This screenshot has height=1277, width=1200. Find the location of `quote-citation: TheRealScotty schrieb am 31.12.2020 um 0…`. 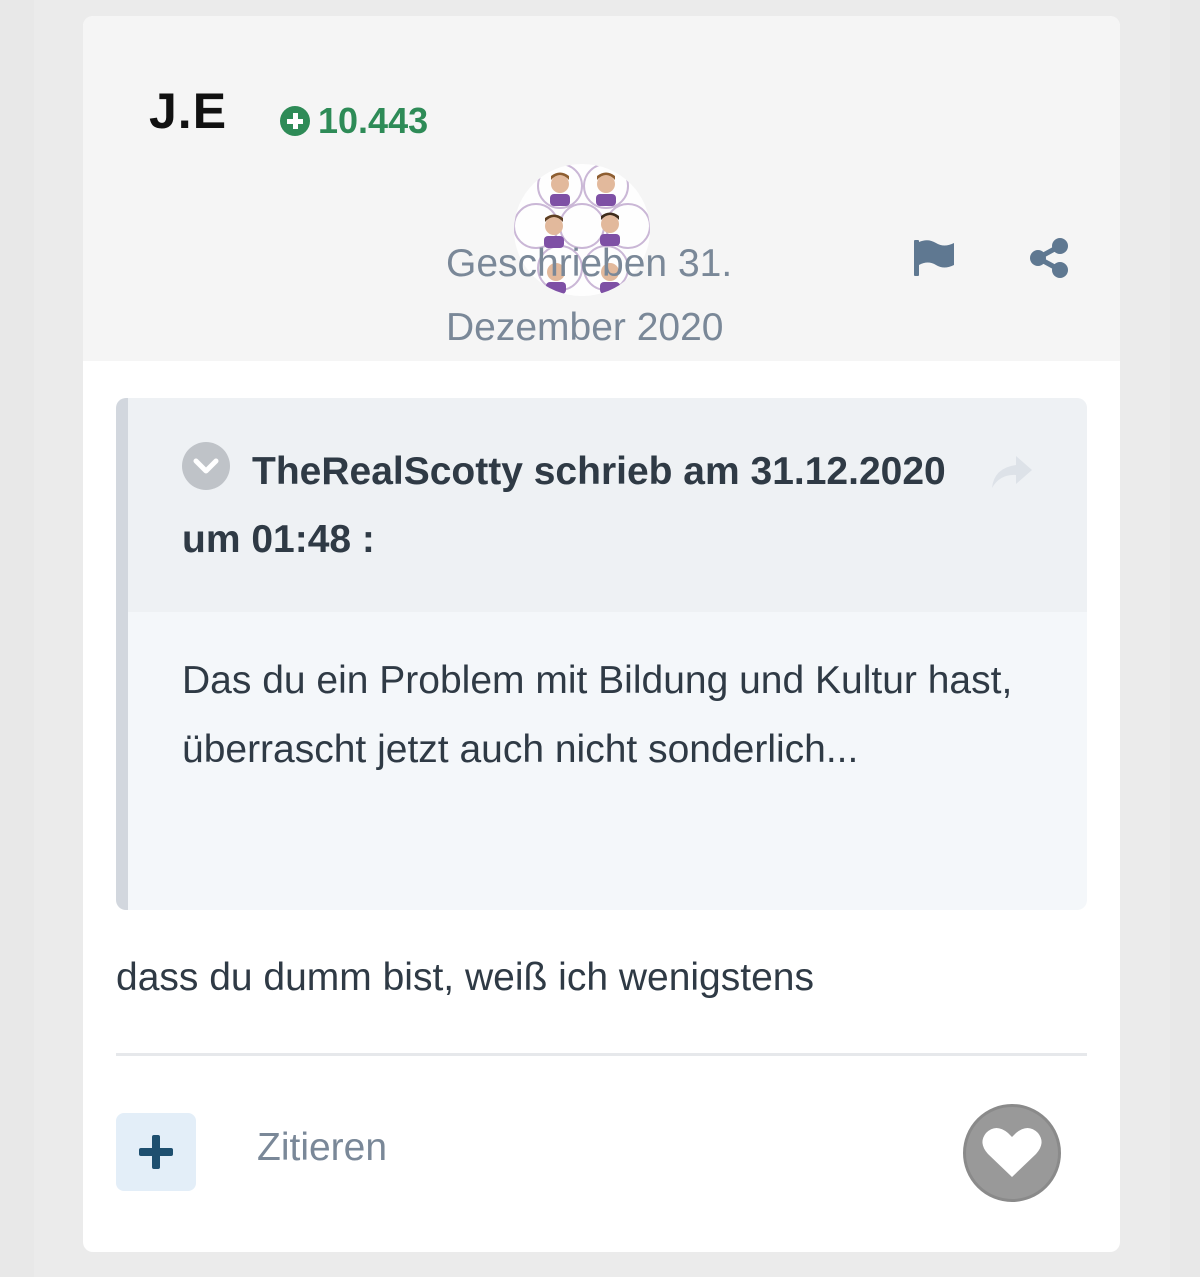

quote-citation: TheRealScotty schrieb am 31.12.2020 um 0… is located at coordinates (582, 506).